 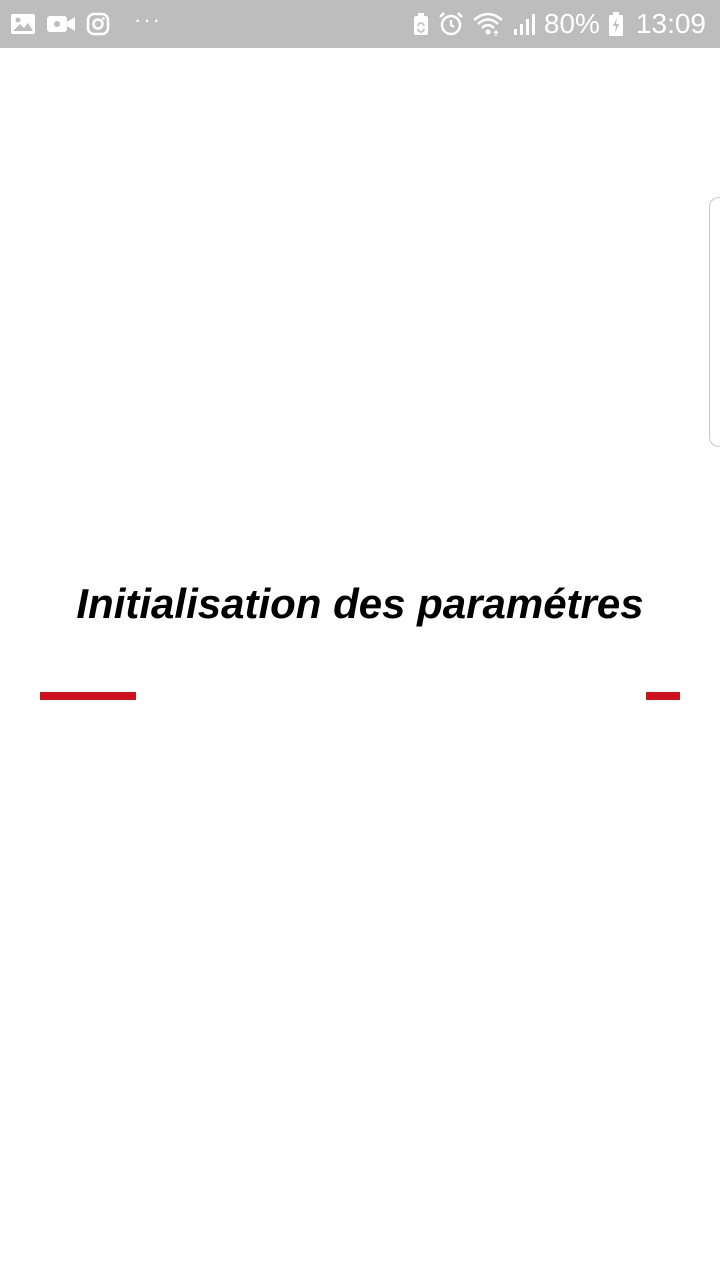 What do you see at coordinates (23, 24) in the screenshot?
I see `gallery-icon` at bounding box center [23, 24].